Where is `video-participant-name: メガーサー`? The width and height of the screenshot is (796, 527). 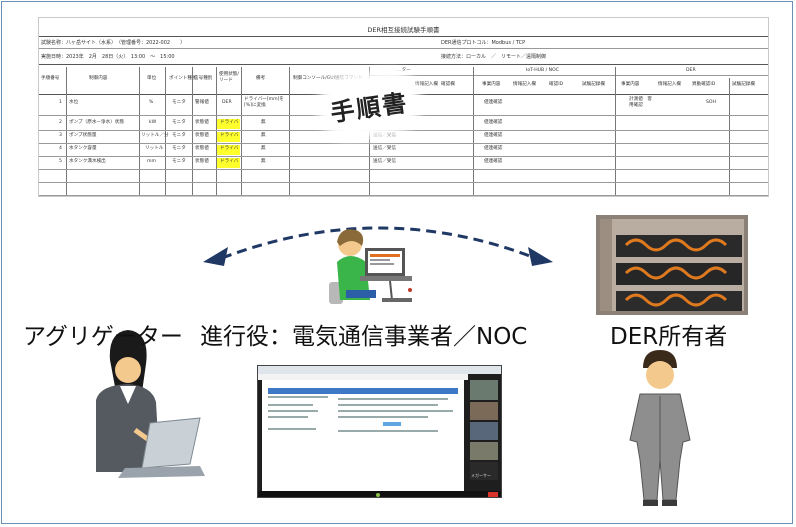
video-participant-name: メガーサー is located at coordinates (481, 475).